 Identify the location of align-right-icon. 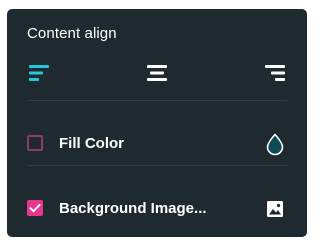
(275, 73).